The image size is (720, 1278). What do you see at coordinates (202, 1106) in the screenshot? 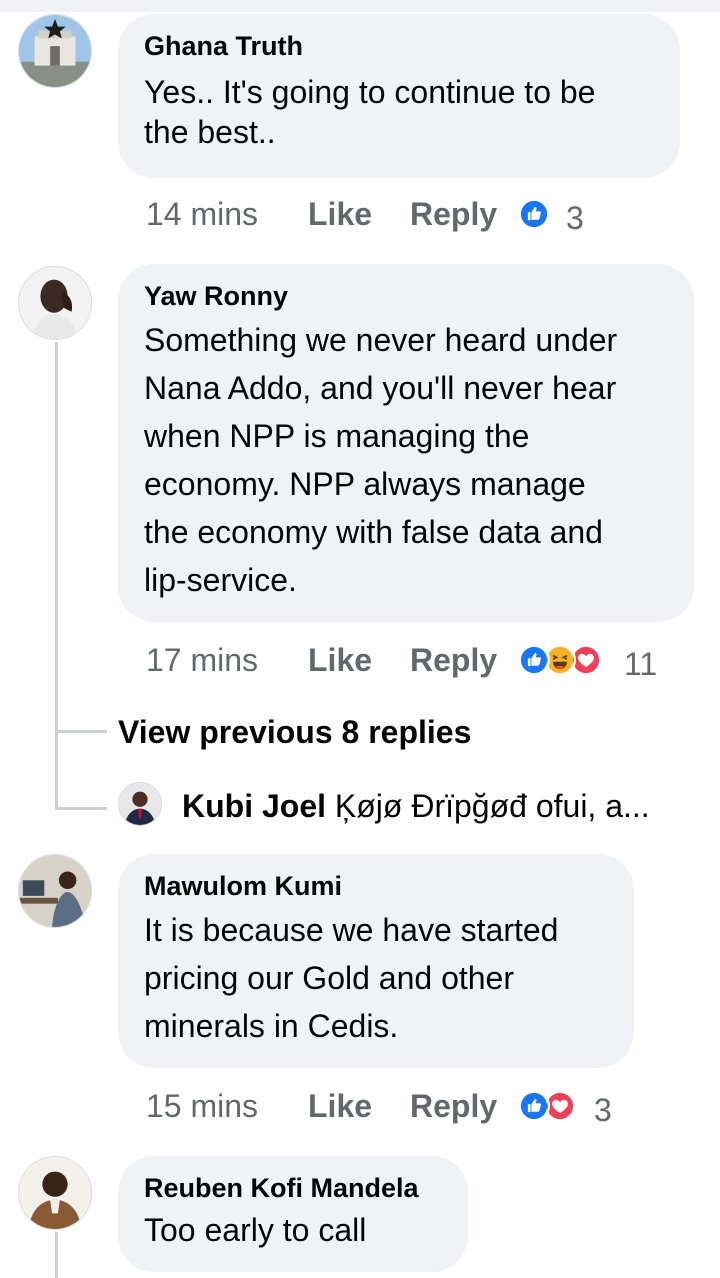
I see `comment-time: 15 mins` at bounding box center [202, 1106].